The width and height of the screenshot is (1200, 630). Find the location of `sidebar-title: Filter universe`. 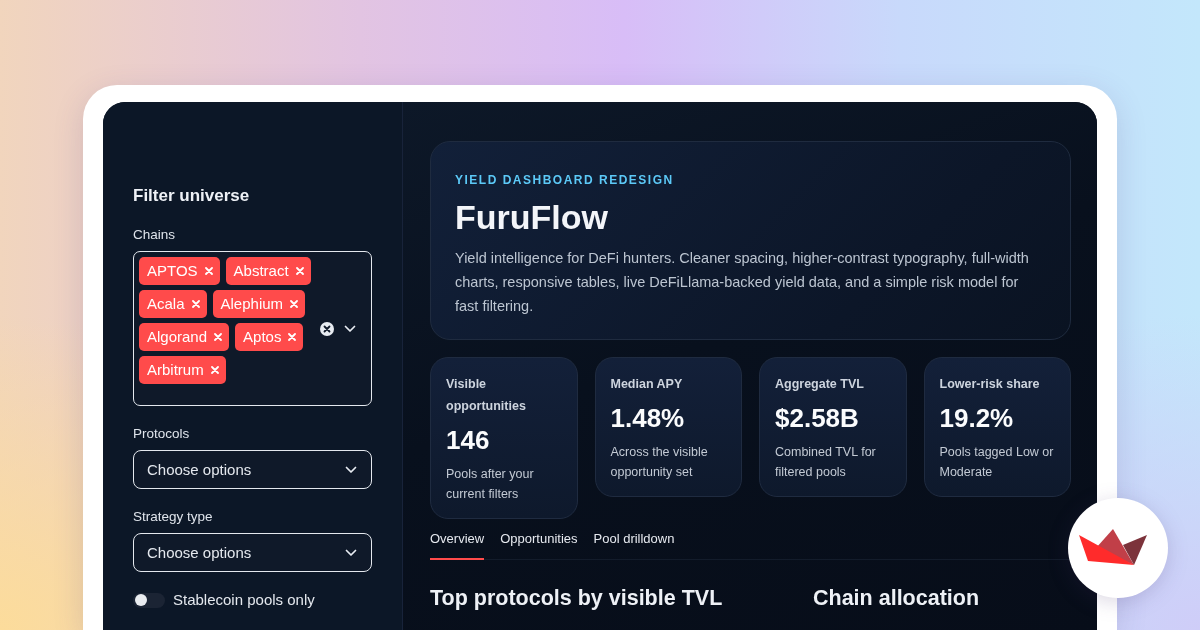

sidebar-title: Filter universe is located at coordinates (192, 196).